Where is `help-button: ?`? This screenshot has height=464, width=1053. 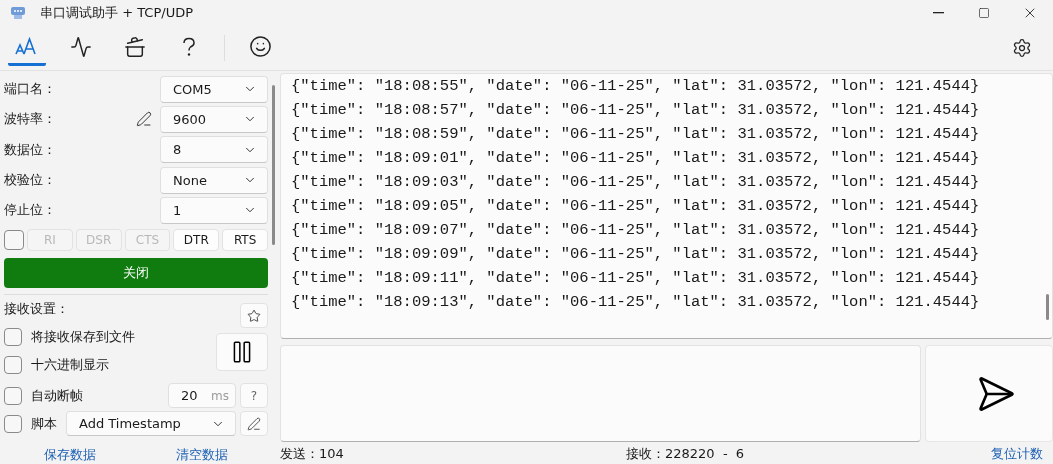 help-button: ? is located at coordinates (254, 395).